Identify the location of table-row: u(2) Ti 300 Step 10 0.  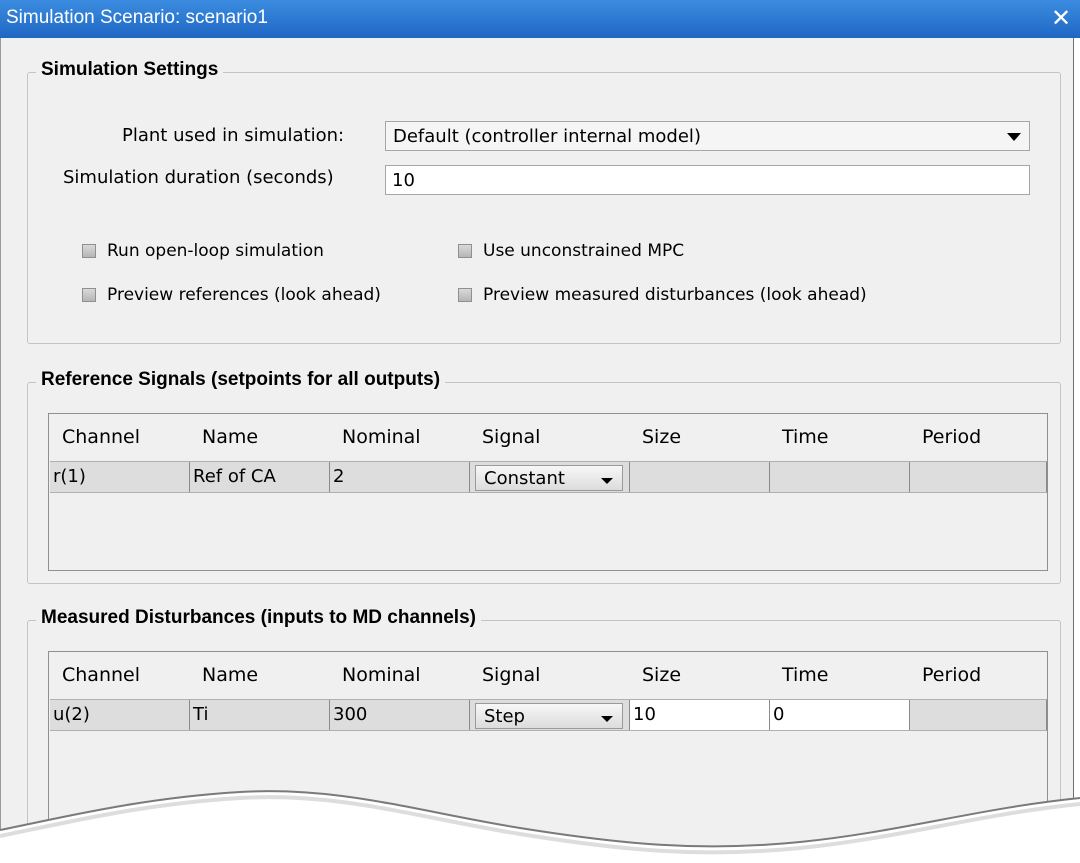
(548, 715).